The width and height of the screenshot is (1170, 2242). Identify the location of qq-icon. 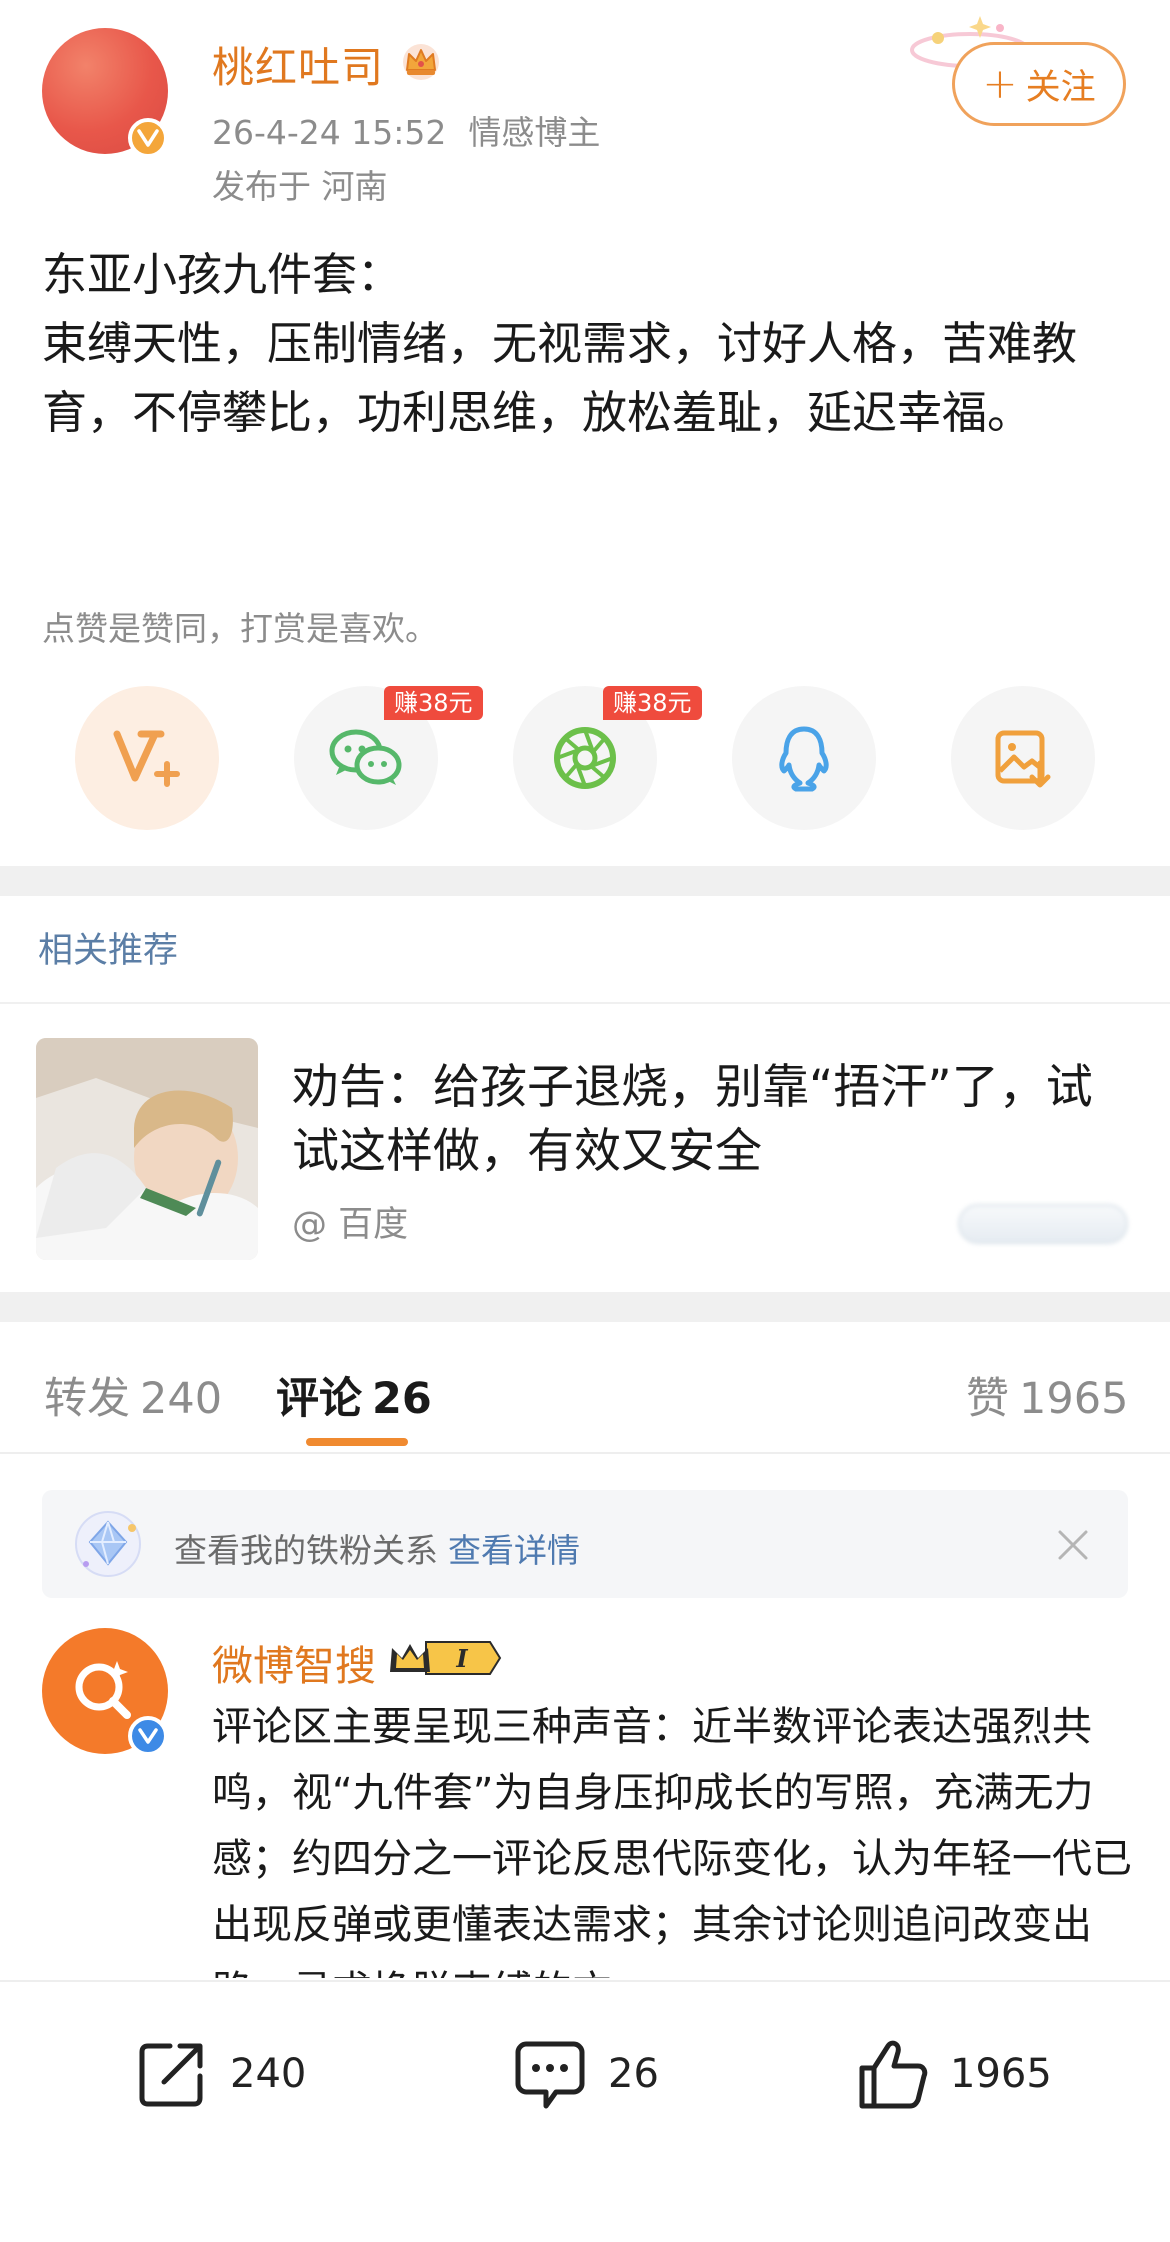
(804, 759).